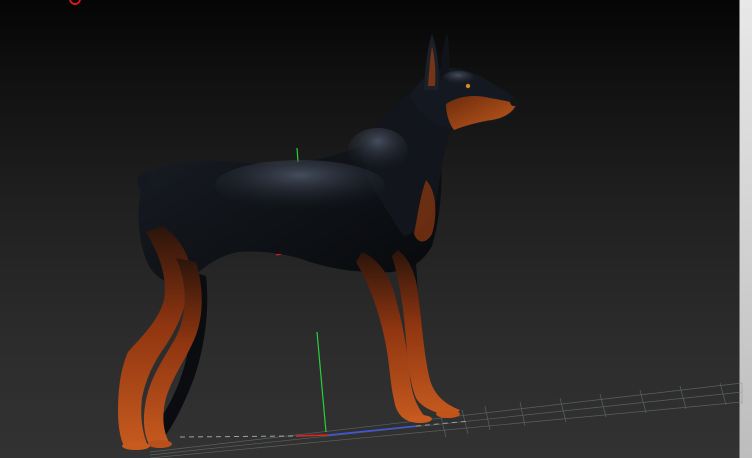 Image resolution: width=752 pixels, height=458 pixels. I want to click on gizmo-z-axis, so click(372, 430).